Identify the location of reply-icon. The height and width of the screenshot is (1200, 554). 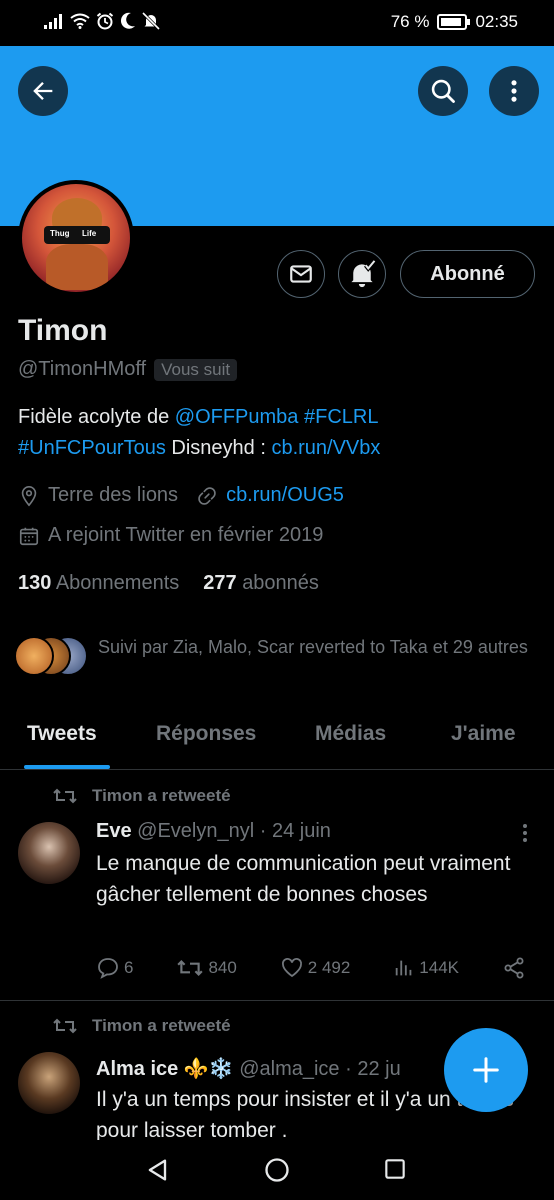
(108, 968).